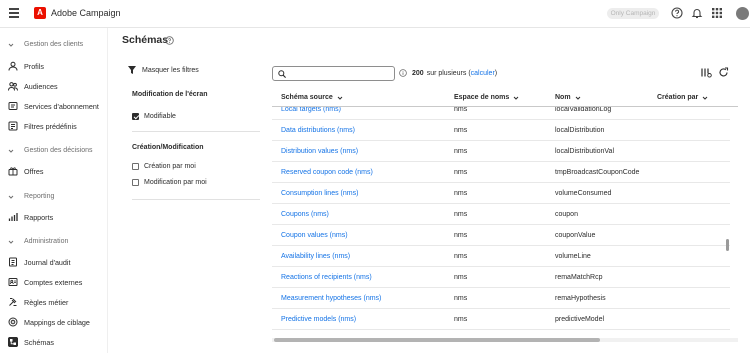 This screenshot has height=353, width=750. What do you see at coordinates (314, 235) in the screenshot?
I see `schema-source-link: Coupon values (nms)` at bounding box center [314, 235].